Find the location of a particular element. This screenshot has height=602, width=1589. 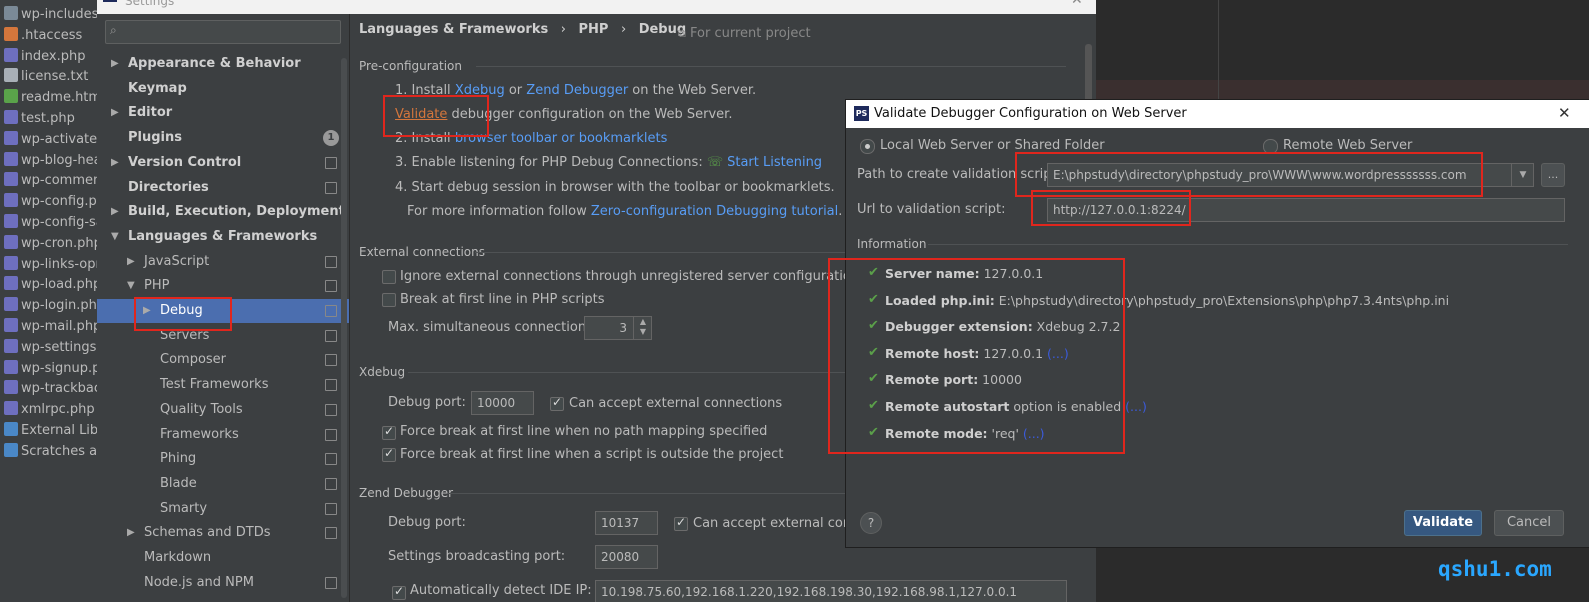

settings-tree-item: Markdown is located at coordinates (223, 558).